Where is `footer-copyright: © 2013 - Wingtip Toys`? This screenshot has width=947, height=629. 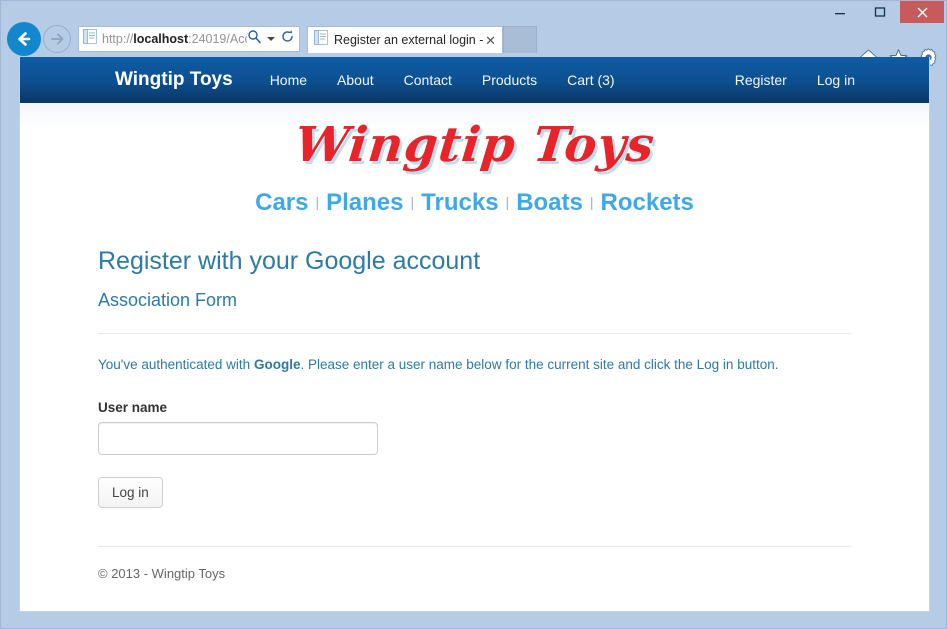
footer-copyright: © 2013 - Wingtip Toys is located at coordinates (162, 573).